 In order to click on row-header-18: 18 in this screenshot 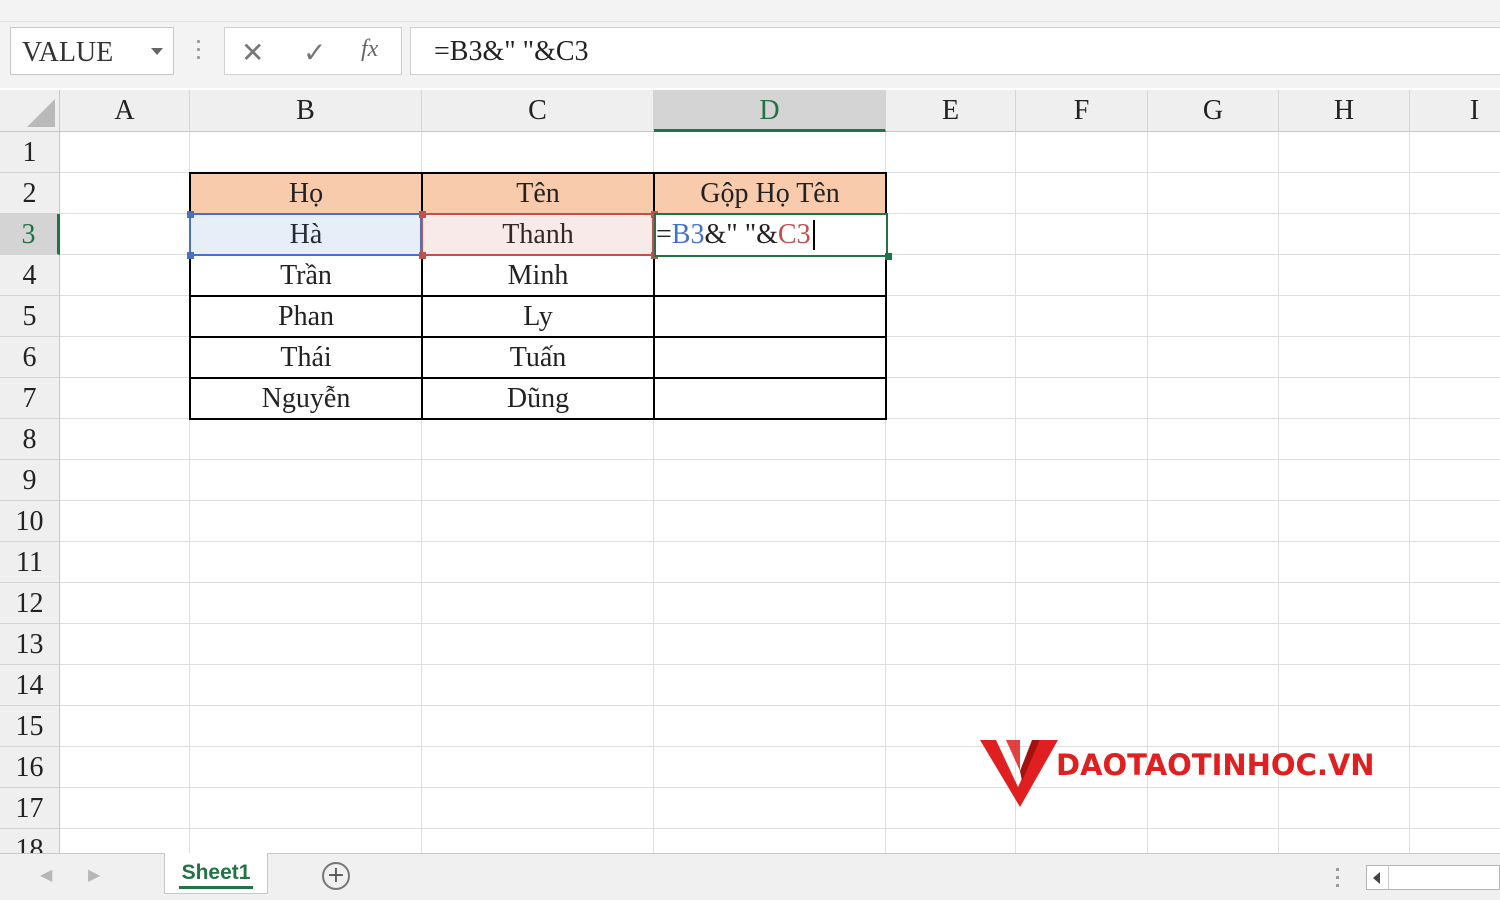, I will do `click(30, 841)`.